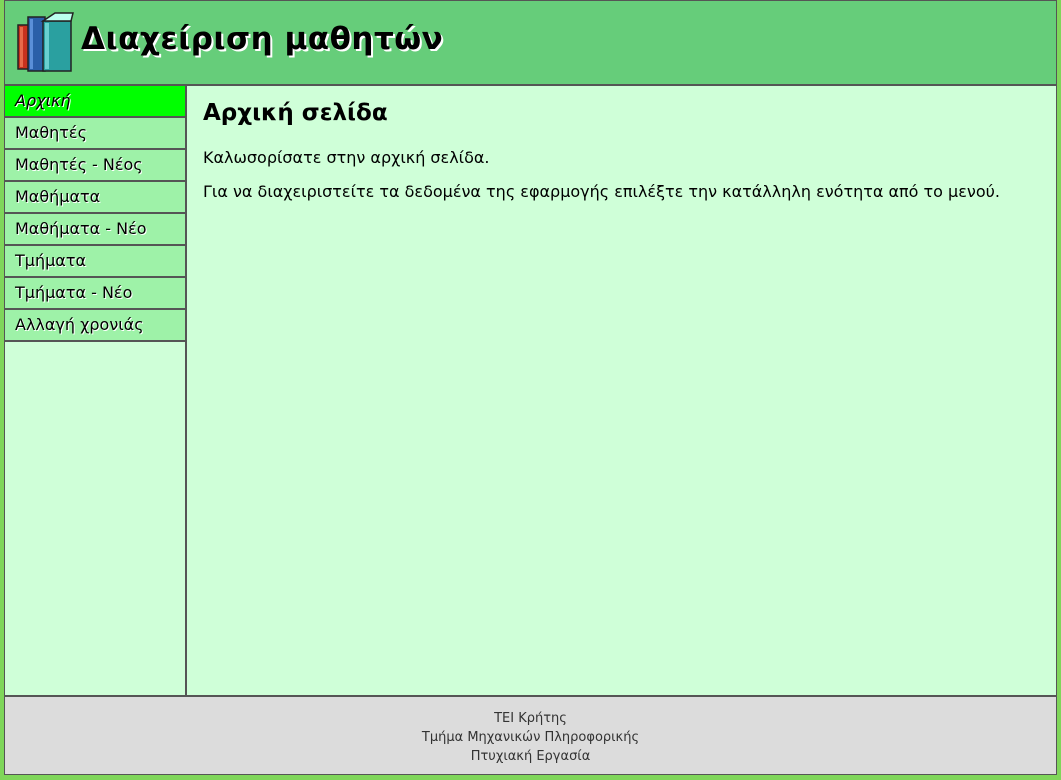  Describe the element at coordinates (530, 756) in the screenshot. I see `footer-line-project: Πτυχιακή Εργασία` at that location.